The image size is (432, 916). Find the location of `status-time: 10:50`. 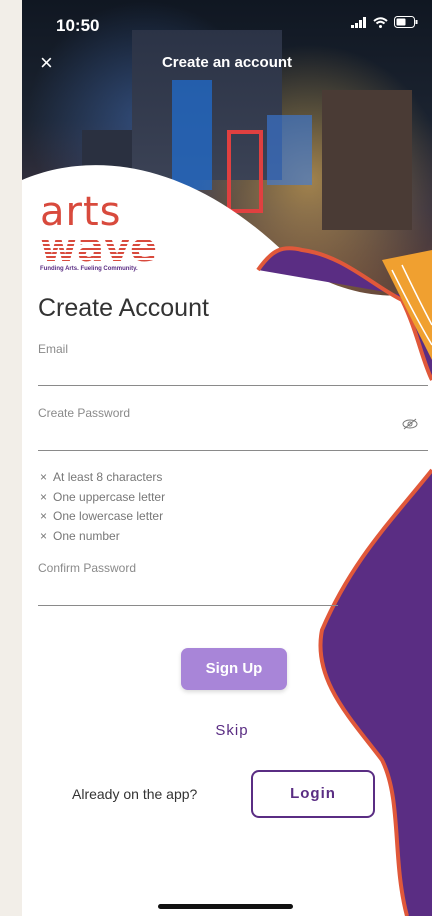

status-time: 10:50 is located at coordinates (78, 25).